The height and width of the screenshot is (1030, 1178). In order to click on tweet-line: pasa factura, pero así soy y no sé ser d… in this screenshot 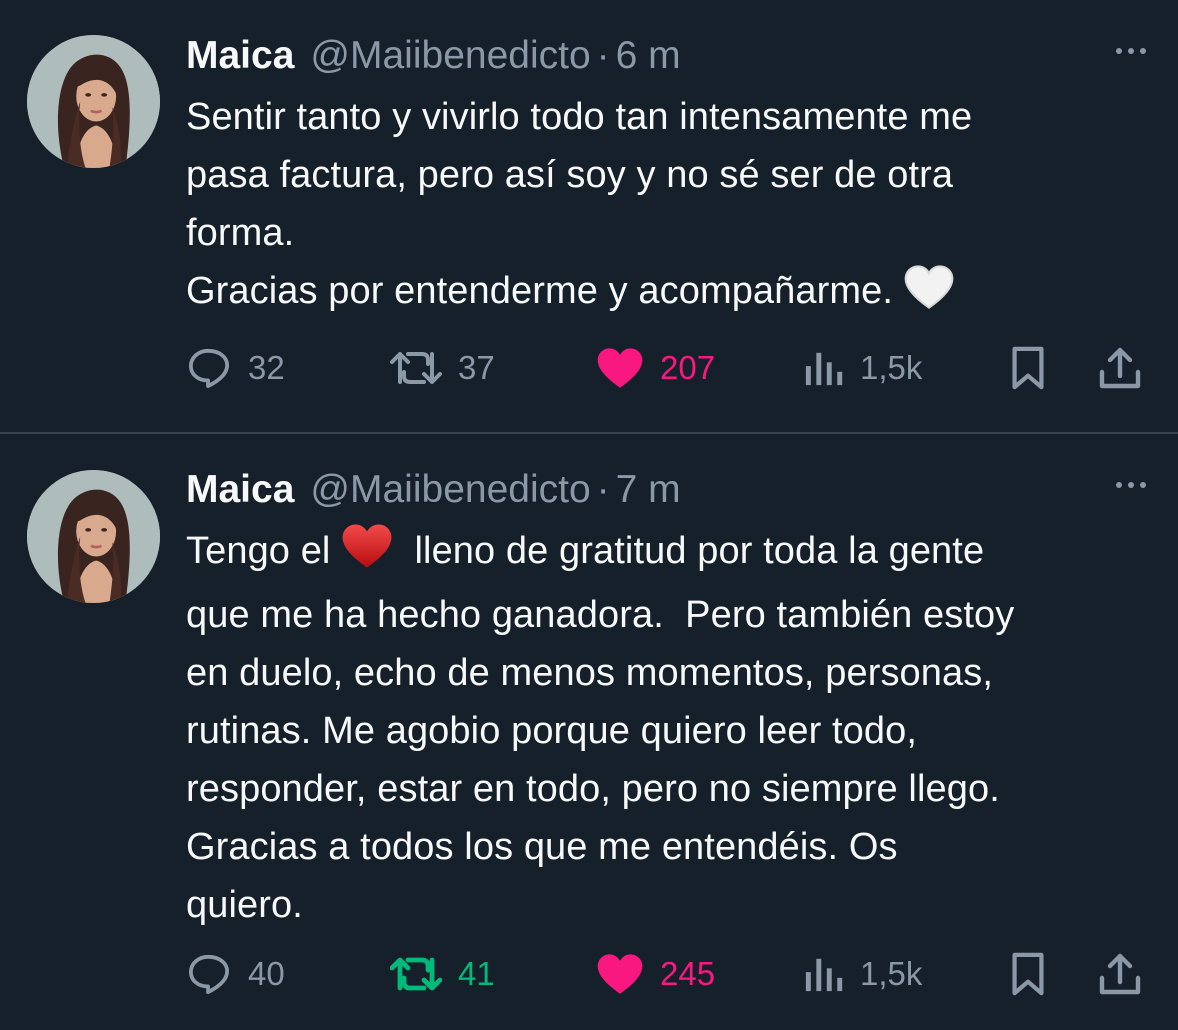, I will do `click(570, 175)`.